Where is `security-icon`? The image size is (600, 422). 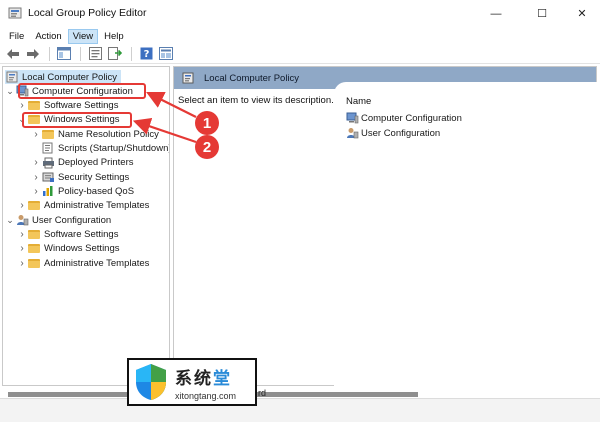
security-icon is located at coordinates (48, 177).